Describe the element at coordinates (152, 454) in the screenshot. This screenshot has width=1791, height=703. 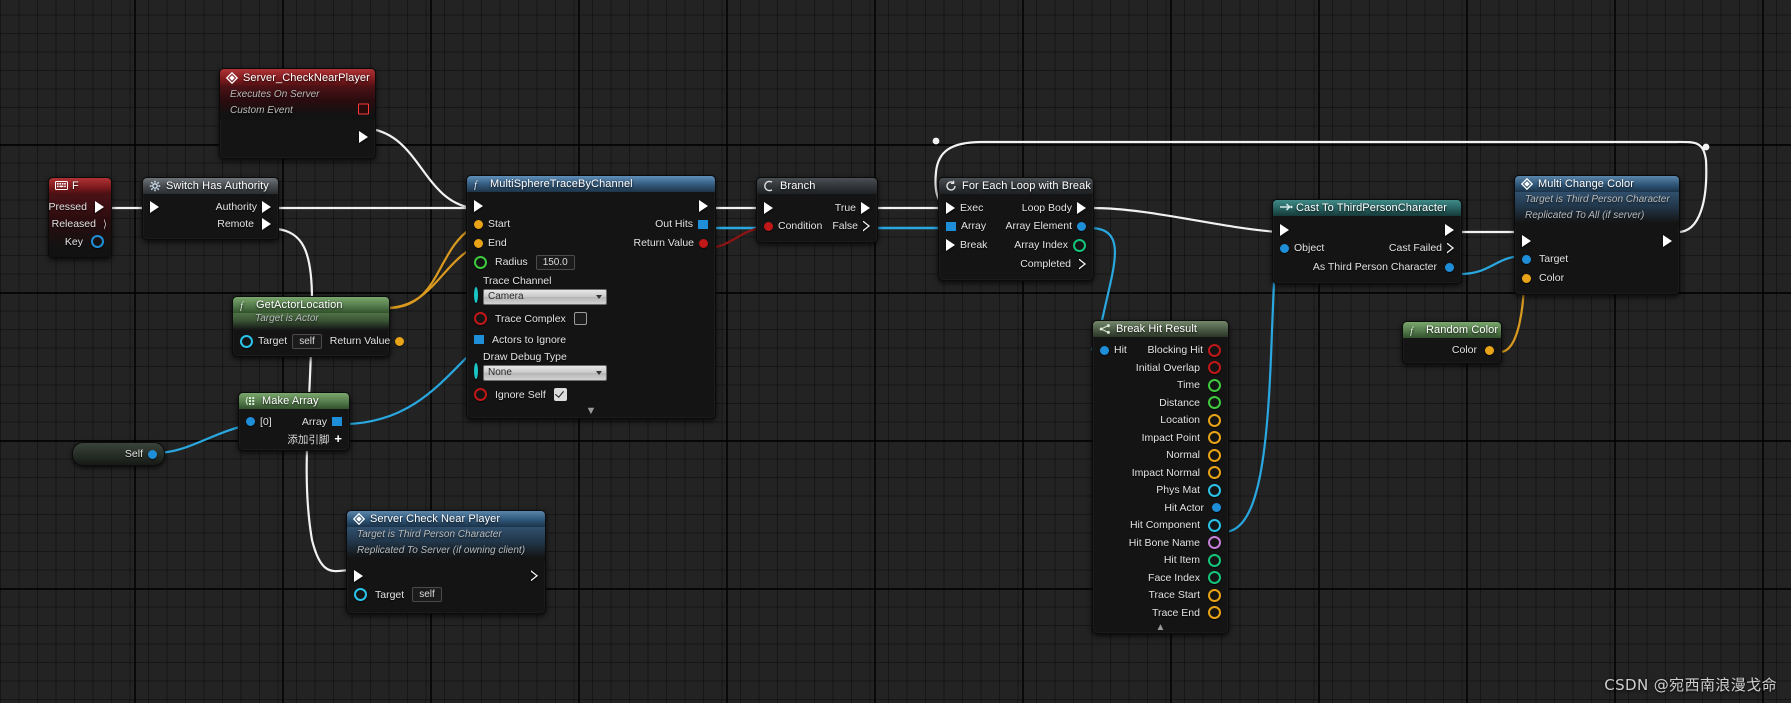
I see `self-output-pin` at that location.